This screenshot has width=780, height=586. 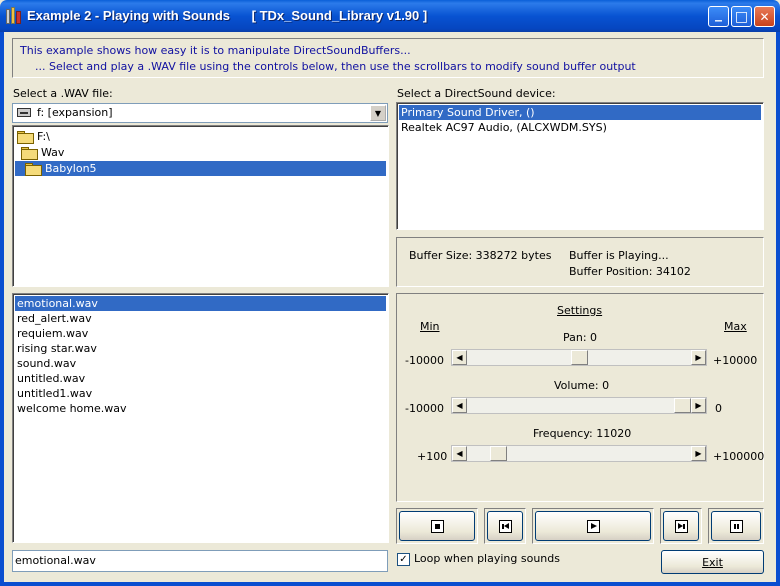 I want to click on folder-list: F:\ Wav Babylon5, so click(x=200, y=206).